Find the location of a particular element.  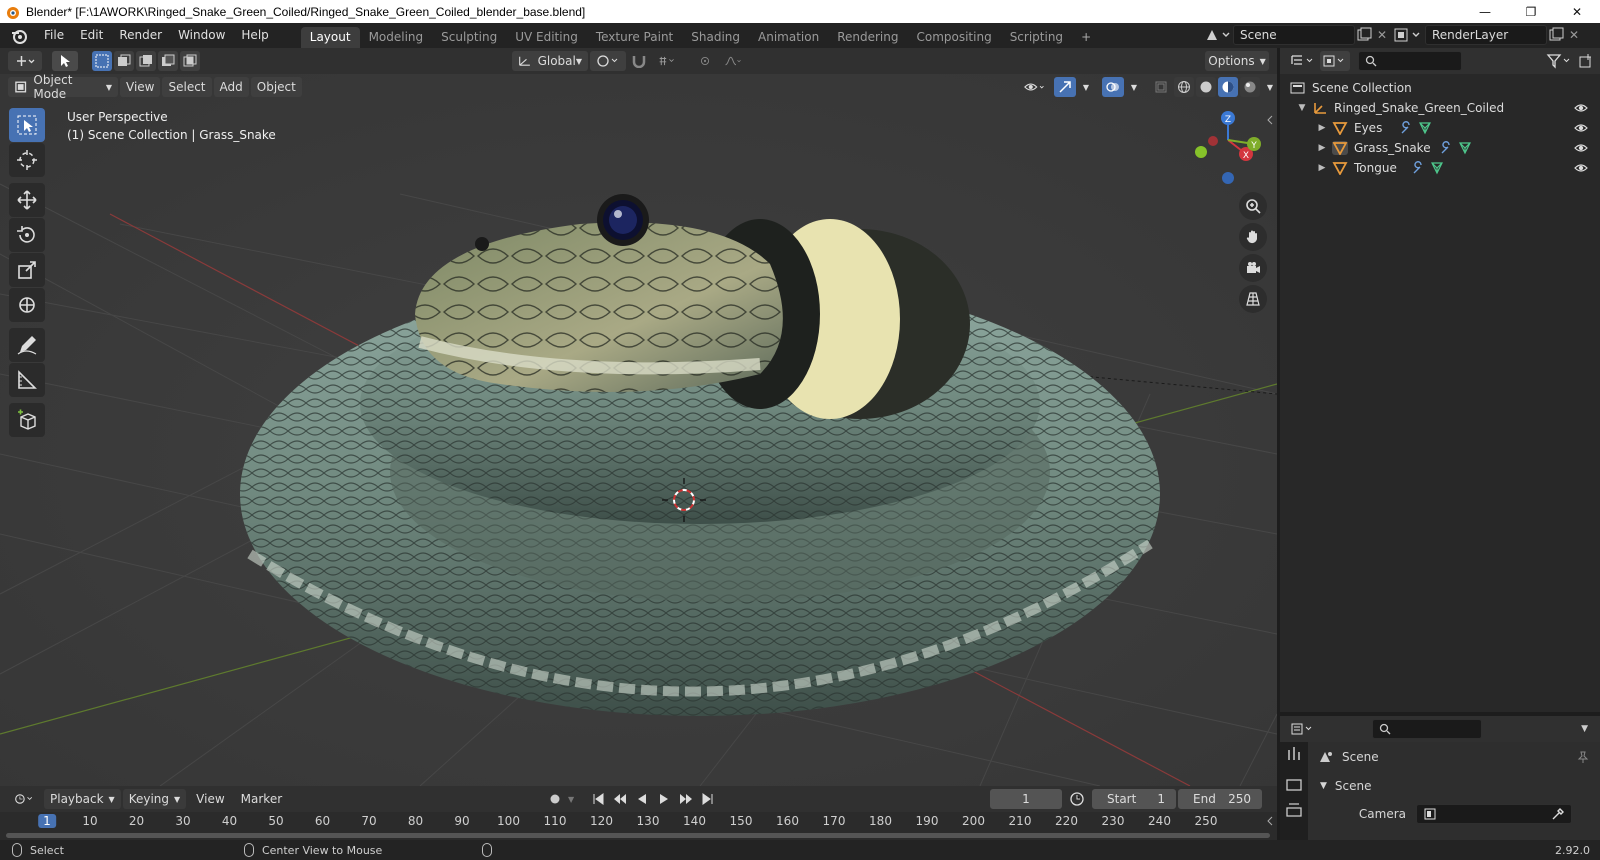

snap-target-dropdown is located at coordinates (667, 61).